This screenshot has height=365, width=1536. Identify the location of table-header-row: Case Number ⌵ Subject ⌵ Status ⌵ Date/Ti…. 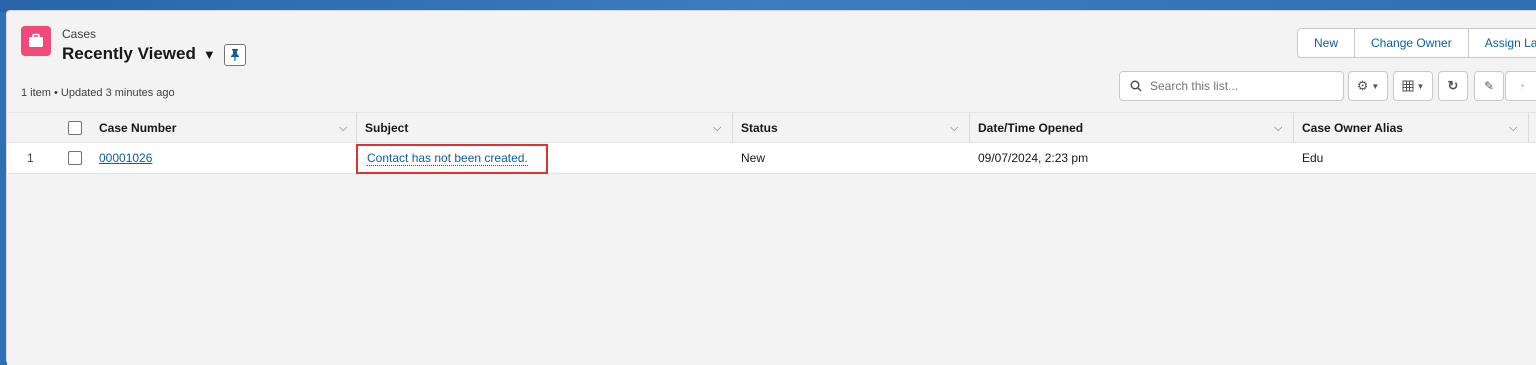
(771, 127).